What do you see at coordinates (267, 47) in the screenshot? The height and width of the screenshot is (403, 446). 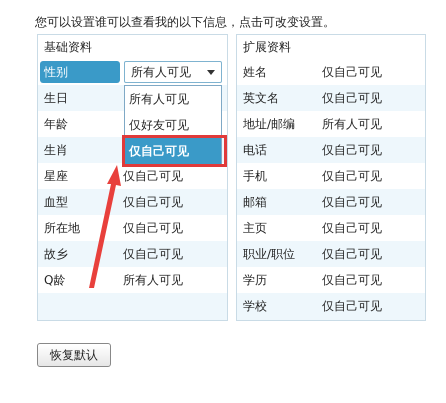 I see `panel-title: 扩展资料` at bounding box center [267, 47].